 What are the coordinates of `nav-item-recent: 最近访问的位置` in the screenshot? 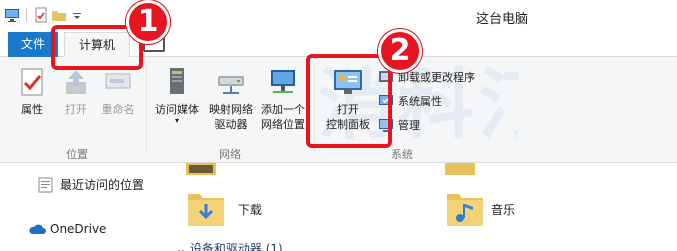 It's located at (91, 184).